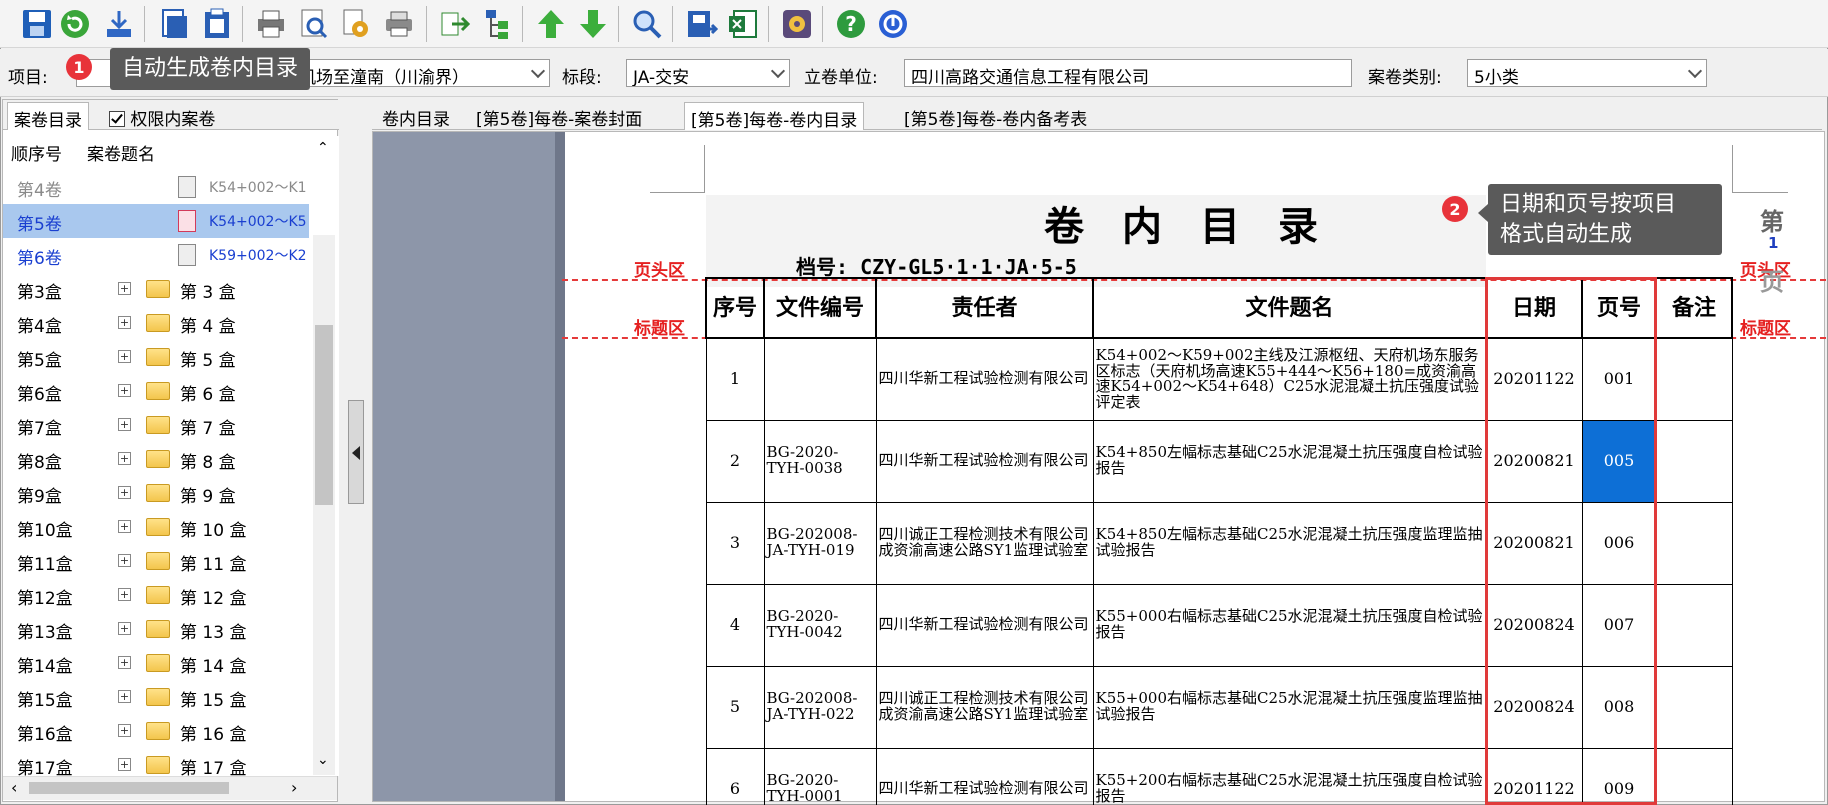  I want to click on cell-page: 007, so click(1619, 625).